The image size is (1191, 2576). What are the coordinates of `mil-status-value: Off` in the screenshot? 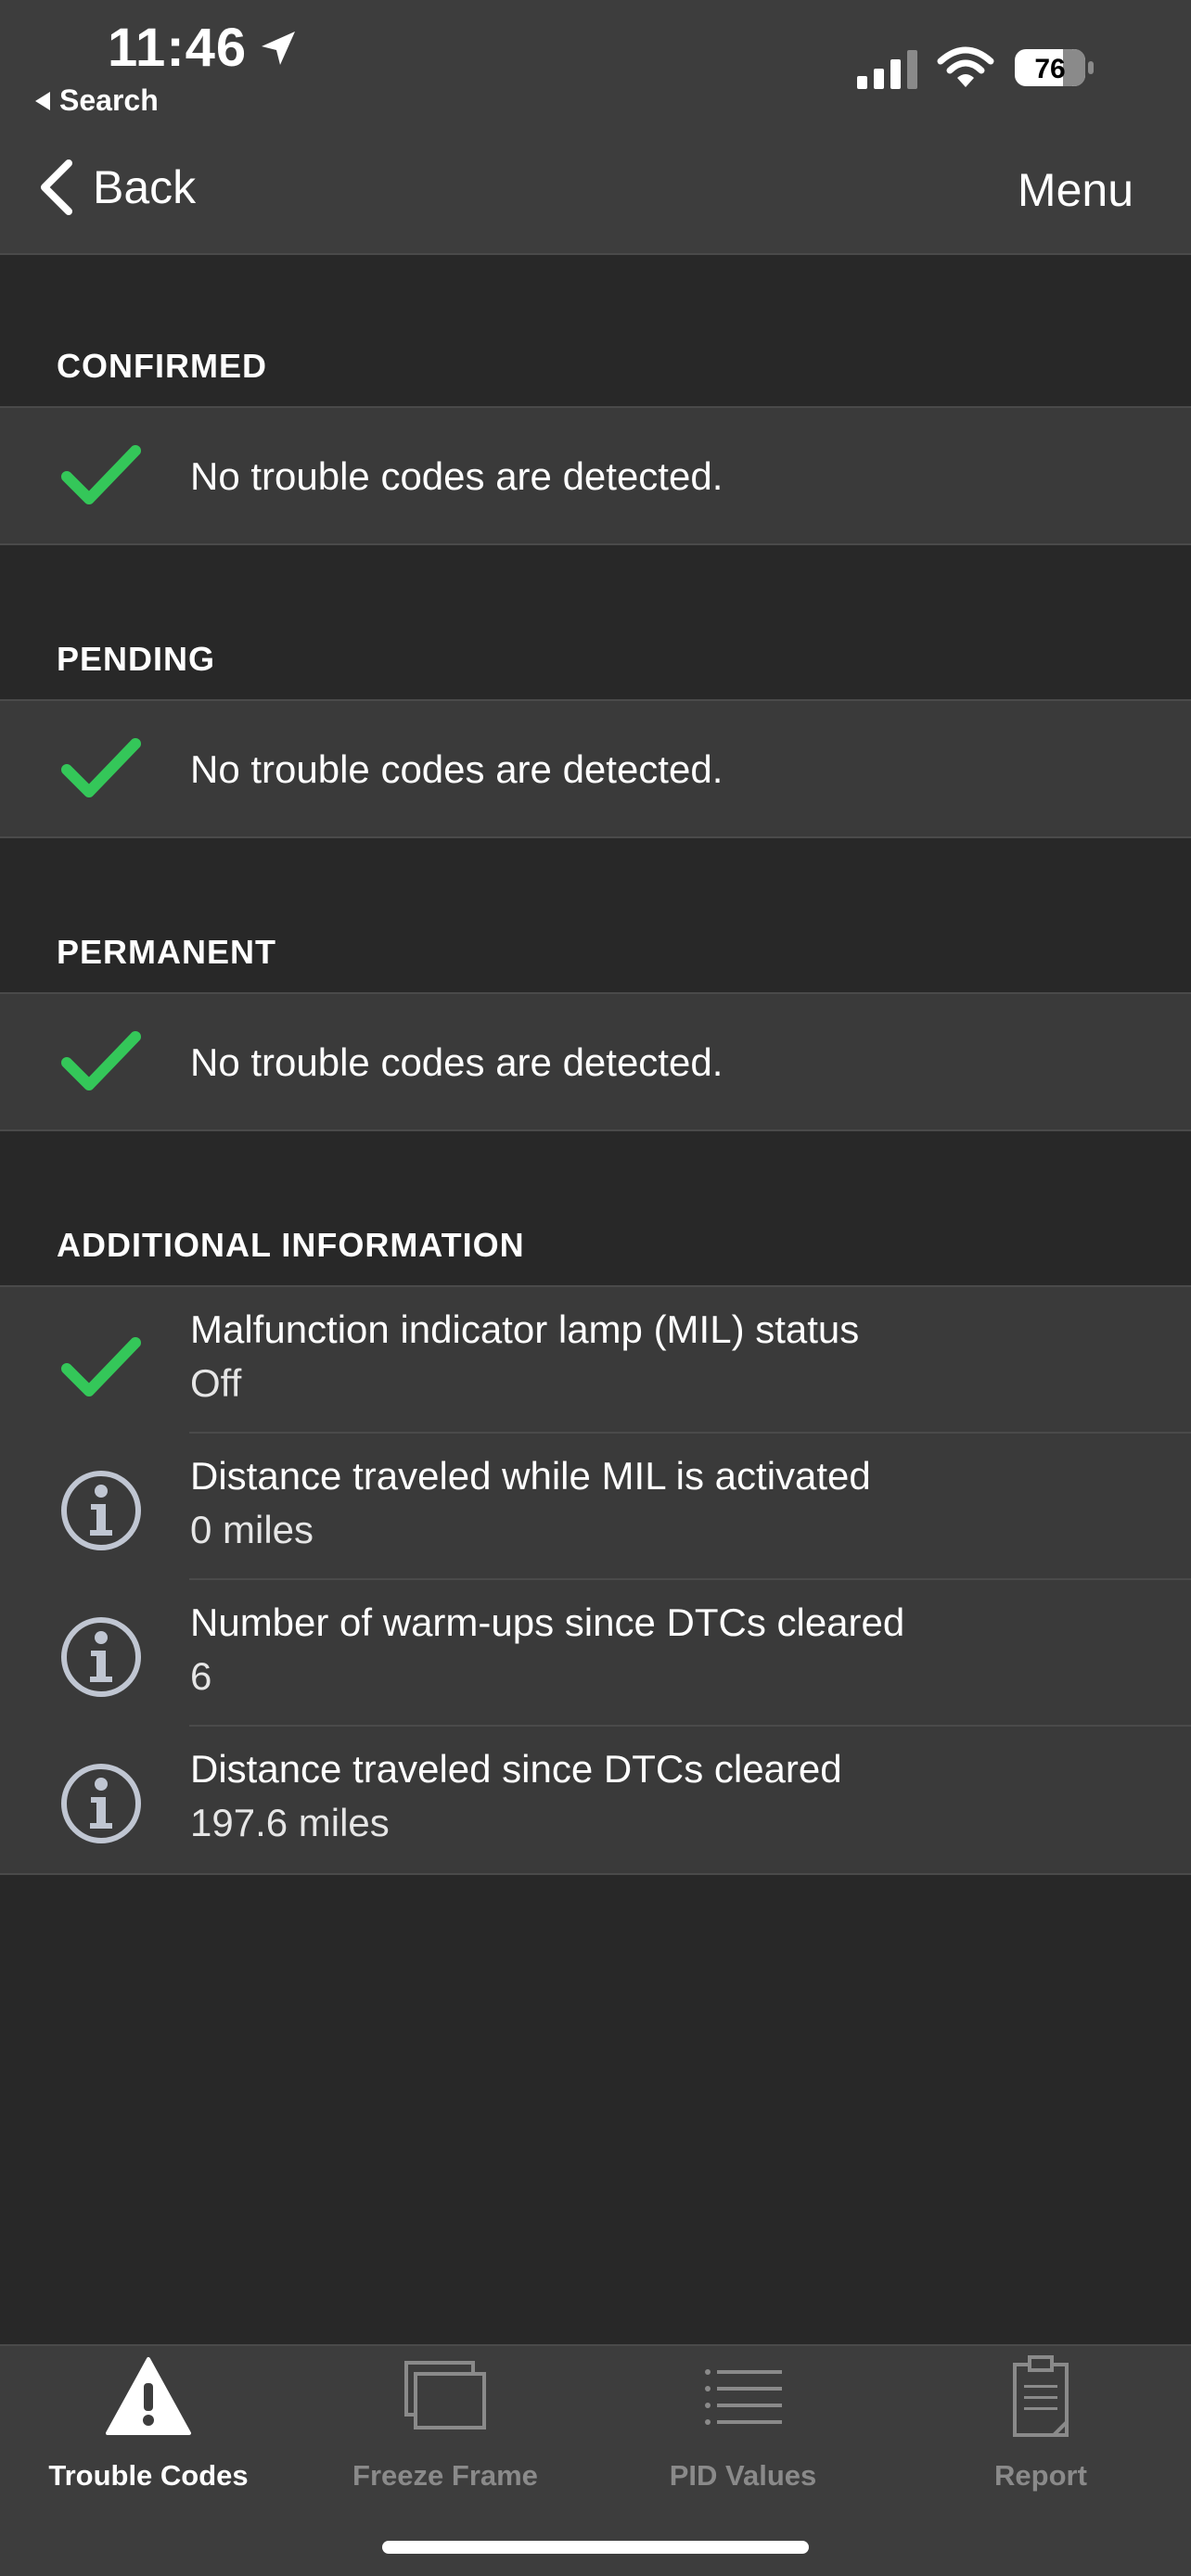 It's located at (216, 1383).